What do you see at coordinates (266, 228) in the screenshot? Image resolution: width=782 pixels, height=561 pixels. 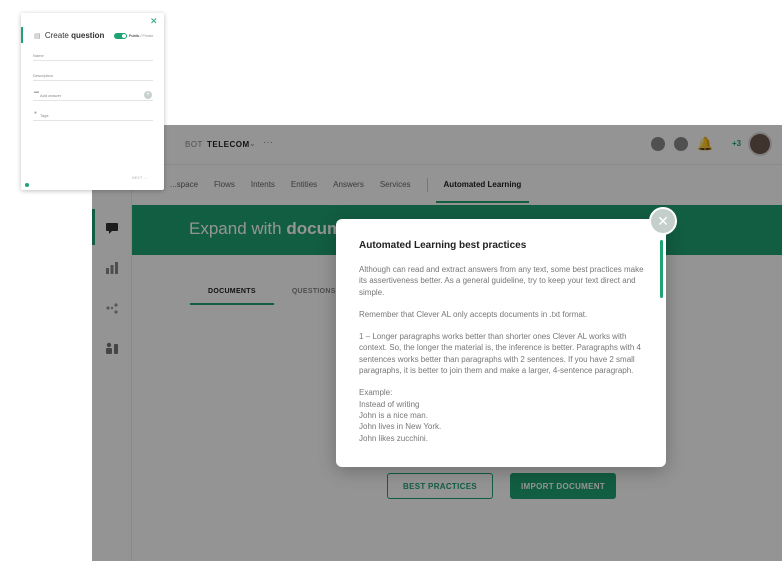 I see `page-title: Expand with docum` at bounding box center [266, 228].